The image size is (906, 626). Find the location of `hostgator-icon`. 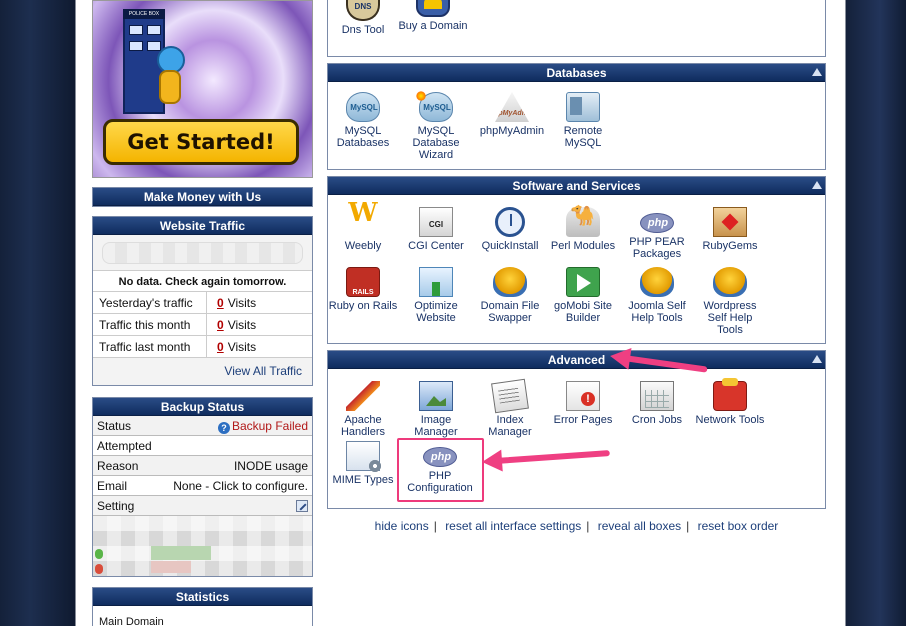

hostgator-icon is located at coordinates (730, 282).